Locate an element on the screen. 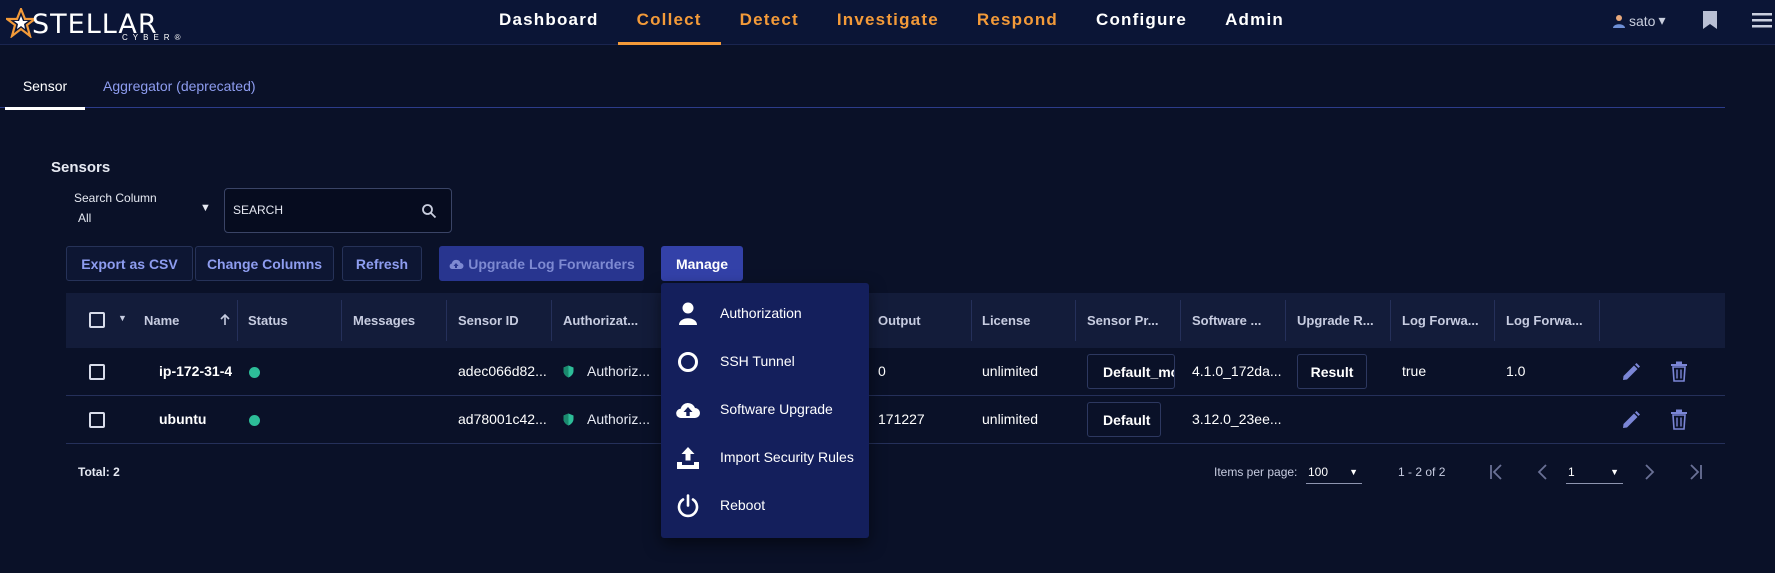 The image size is (1775, 573). total-count: Total: 2 is located at coordinates (99, 472).